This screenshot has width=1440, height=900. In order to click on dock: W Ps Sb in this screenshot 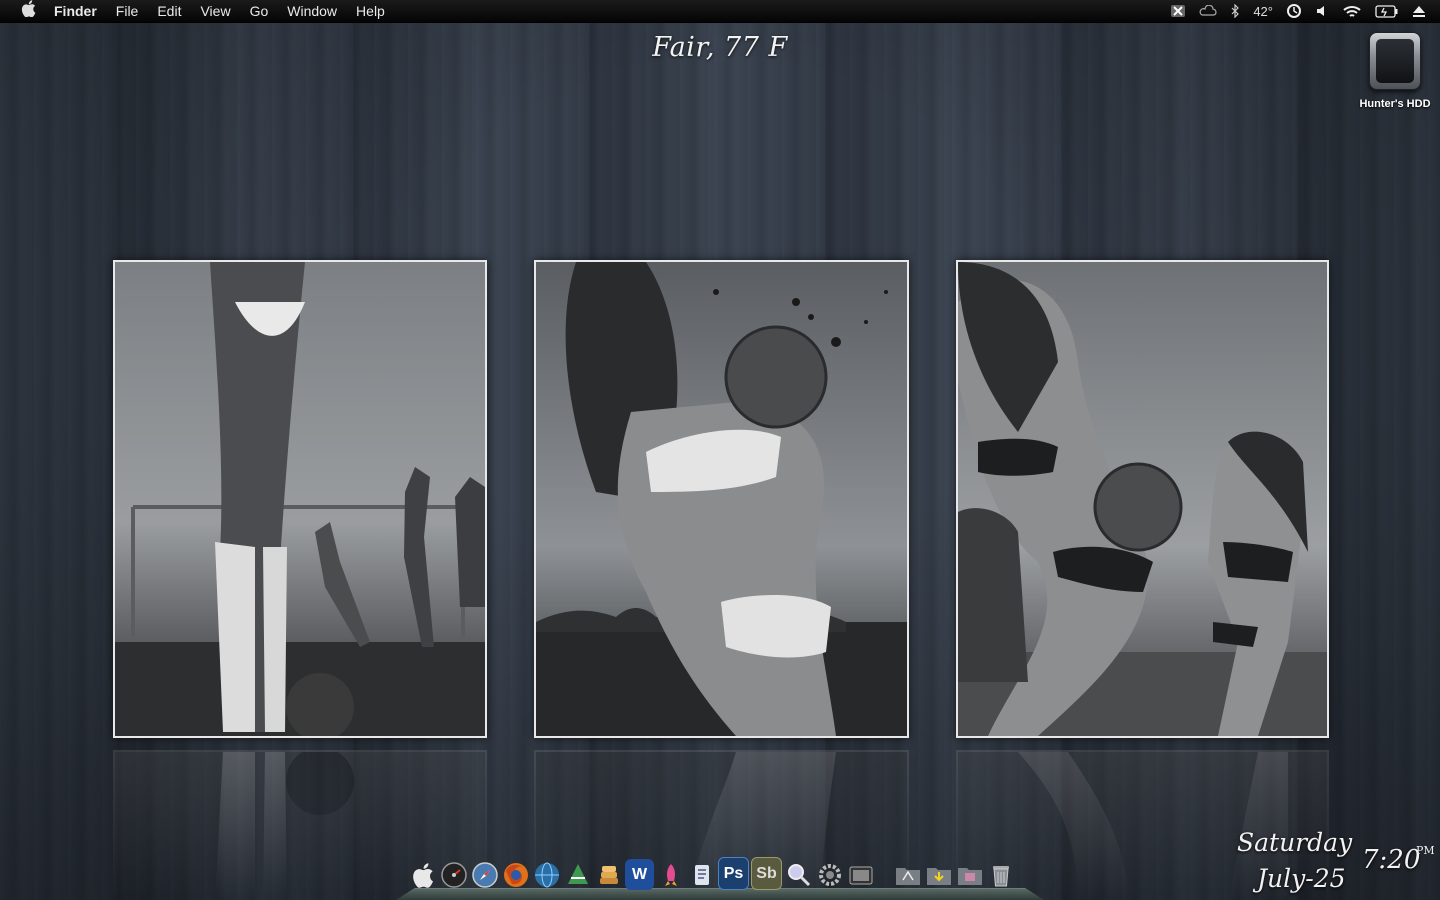, I will do `click(720, 878)`.